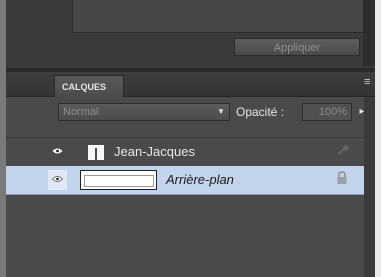 This screenshot has width=381, height=277. I want to click on opacity-label: Opacité :, so click(260, 112).